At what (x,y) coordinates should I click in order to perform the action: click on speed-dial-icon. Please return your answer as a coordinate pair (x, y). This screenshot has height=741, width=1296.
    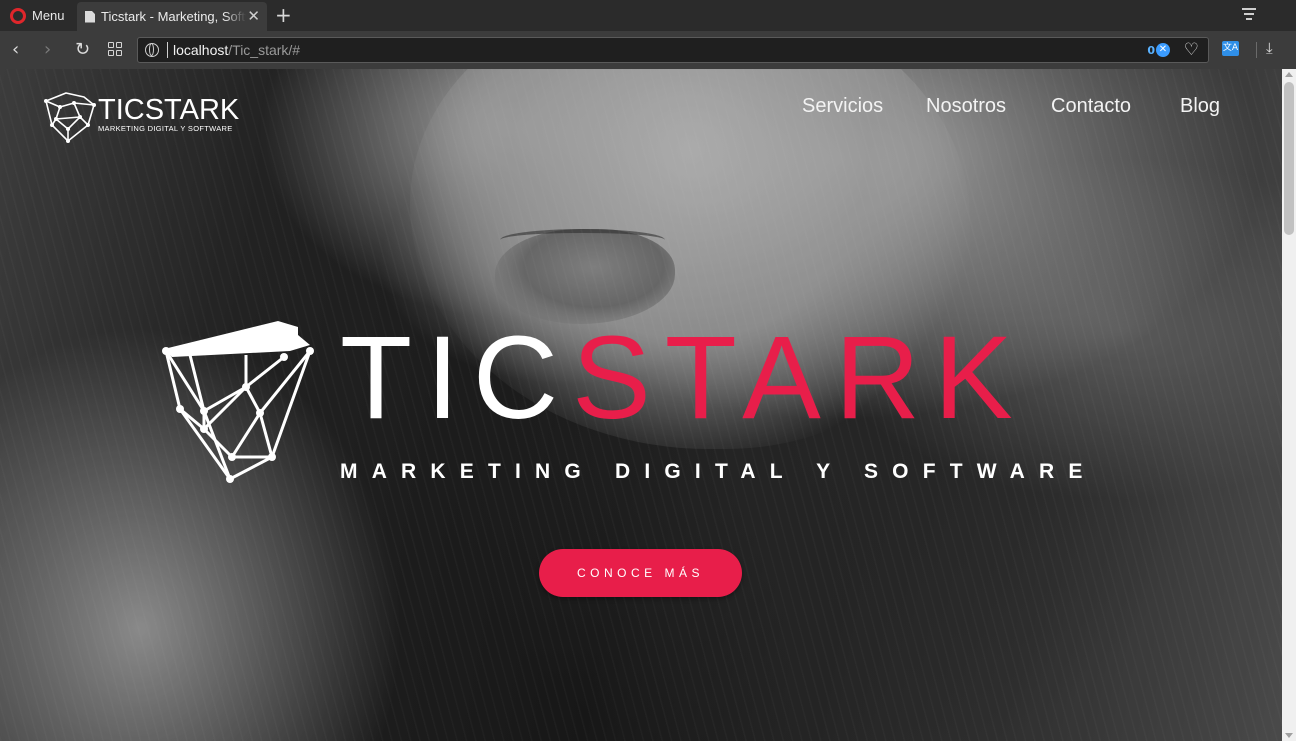
    Looking at the image, I should click on (115, 49).